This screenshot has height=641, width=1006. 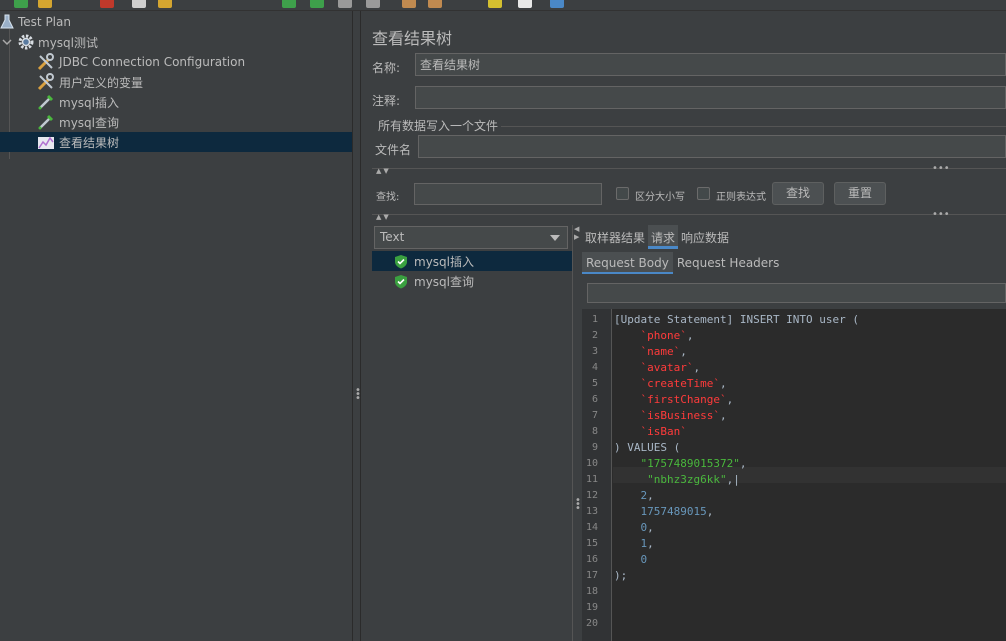 What do you see at coordinates (634, 543) in the screenshot?
I see `code-line: 1,` at bounding box center [634, 543].